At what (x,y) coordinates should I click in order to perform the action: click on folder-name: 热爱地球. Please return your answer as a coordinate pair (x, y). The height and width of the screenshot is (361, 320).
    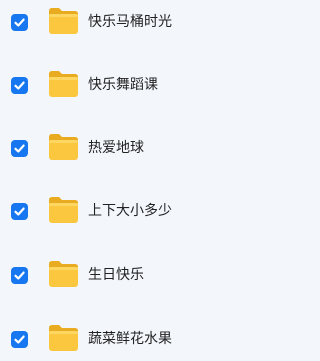
    Looking at the image, I should click on (116, 148).